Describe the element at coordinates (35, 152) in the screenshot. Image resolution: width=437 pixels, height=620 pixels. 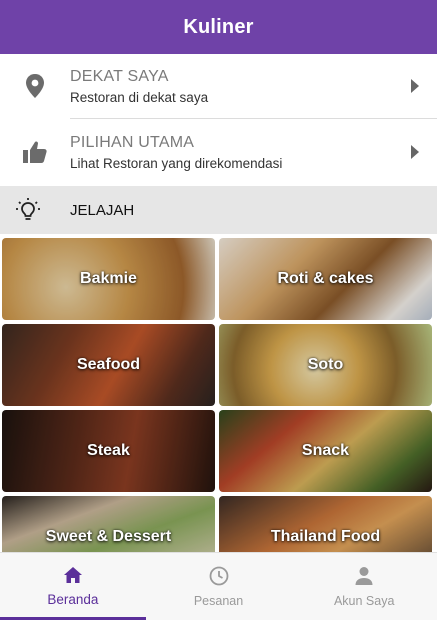
I see `thumbs-up-icon` at that location.